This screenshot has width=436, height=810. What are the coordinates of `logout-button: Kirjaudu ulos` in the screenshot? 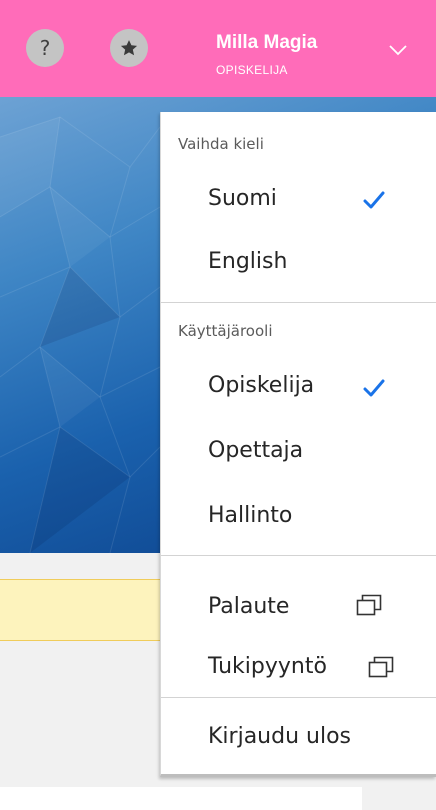 It's located at (279, 736).